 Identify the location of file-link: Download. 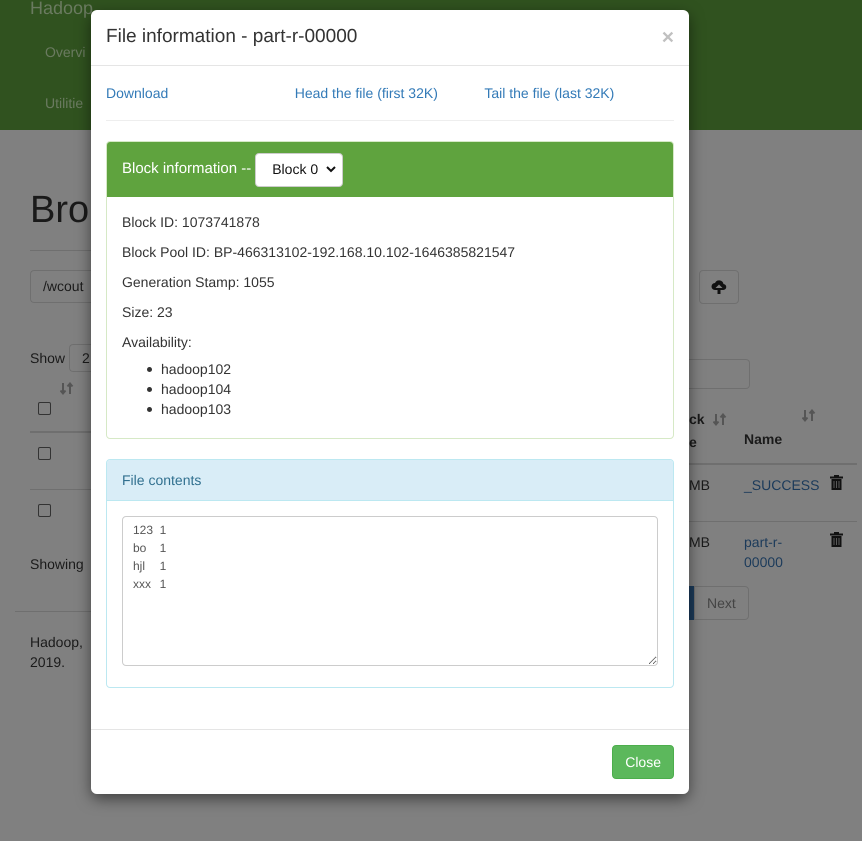
(200, 93).